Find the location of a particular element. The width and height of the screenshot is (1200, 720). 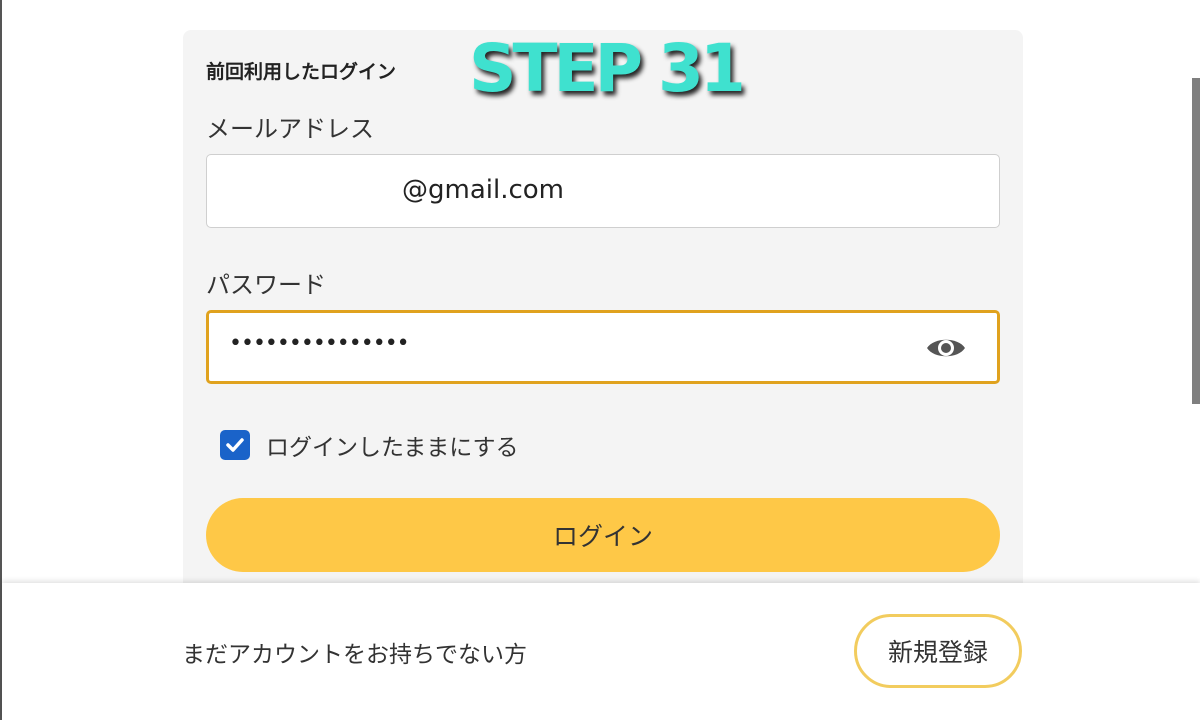

password-masked-value: ••••••••••••••• is located at coordinates (319, 343).